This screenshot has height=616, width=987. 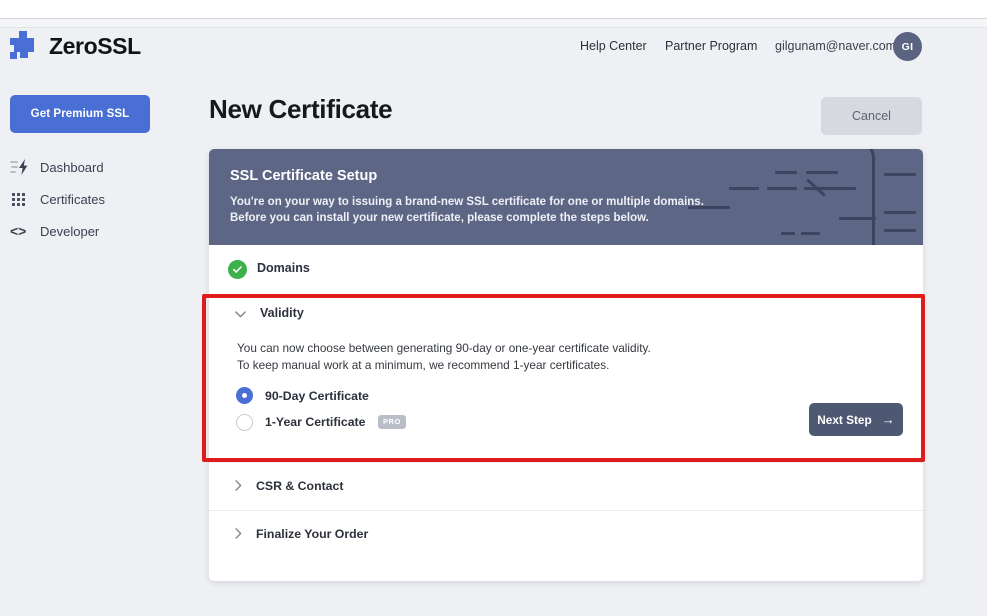 I want to click on radio-mark-selected, so click(x=244, y=395).